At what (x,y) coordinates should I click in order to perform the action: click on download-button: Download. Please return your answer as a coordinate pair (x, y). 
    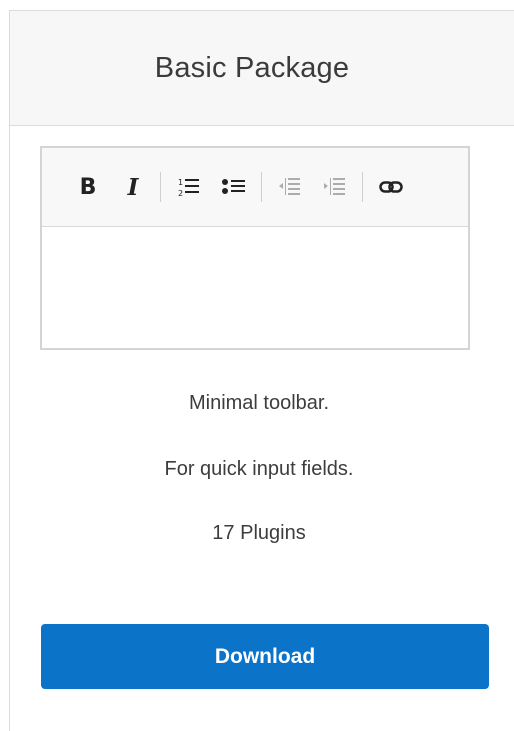
    Looking at the image, I should click on (265, 656).